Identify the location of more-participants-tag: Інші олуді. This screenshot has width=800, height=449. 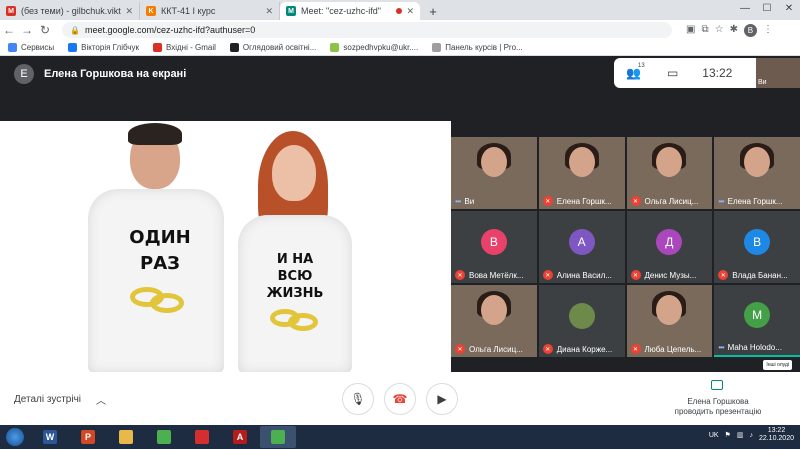
(777, 365).